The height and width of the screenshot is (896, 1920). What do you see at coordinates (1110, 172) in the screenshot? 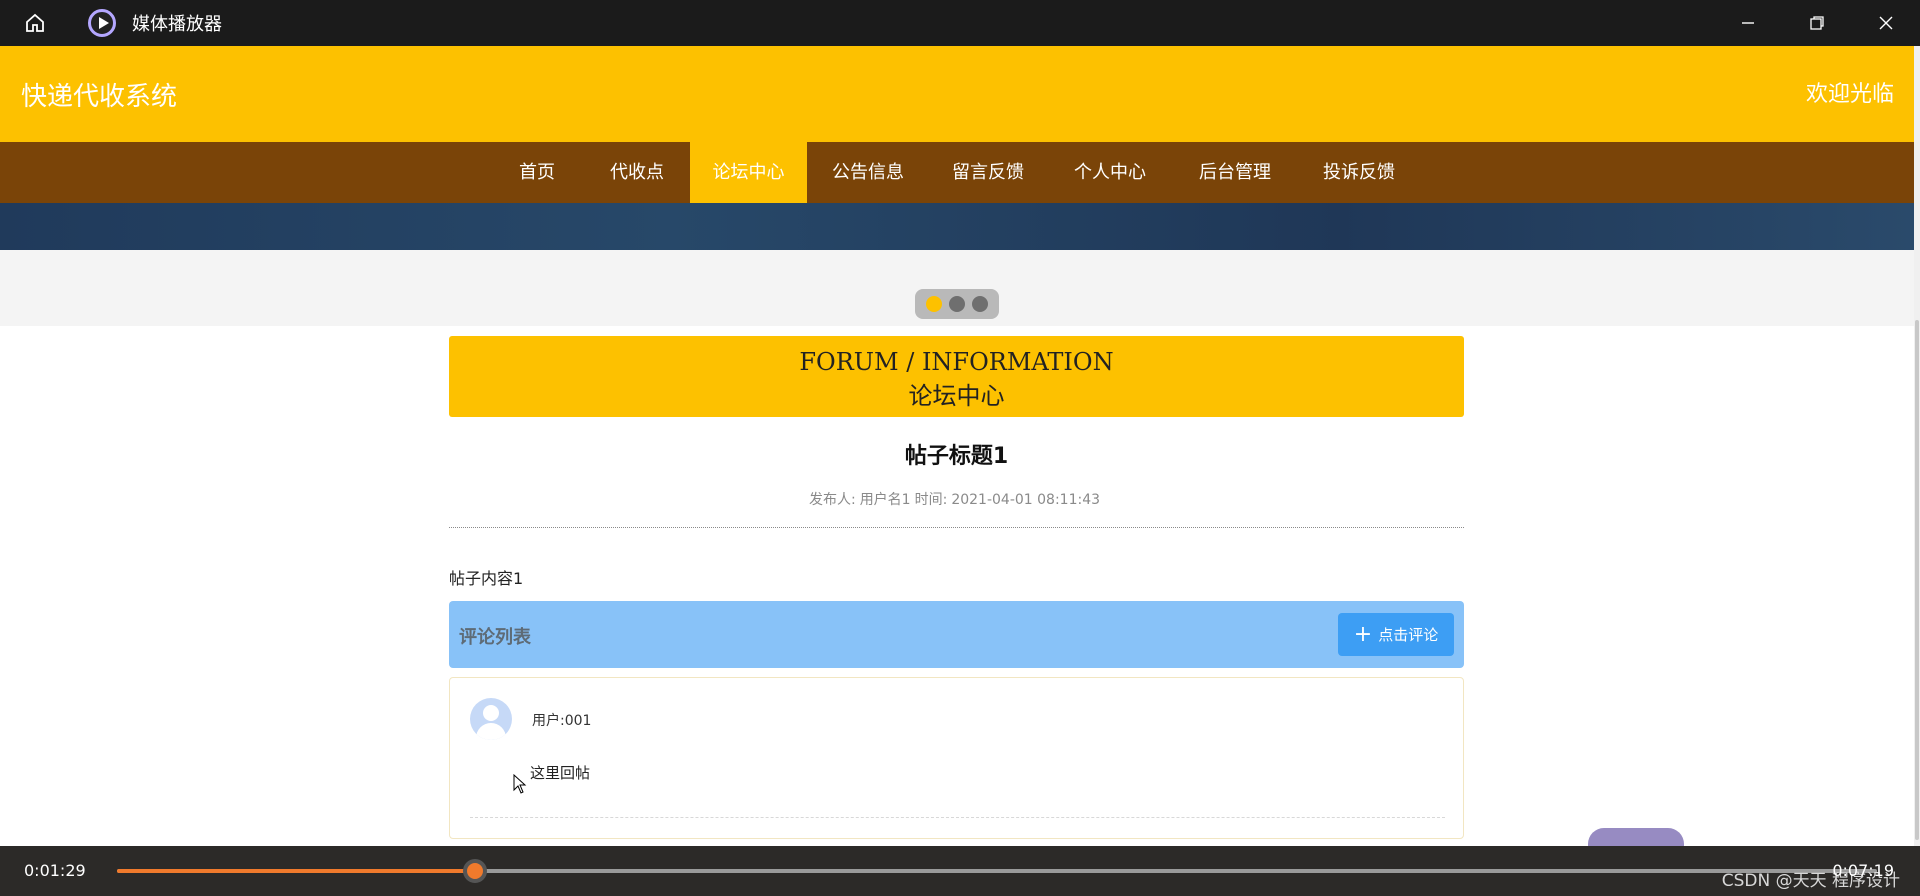
I see `nav-item-profile: 个人中心` at bounding box center [1110, 172].